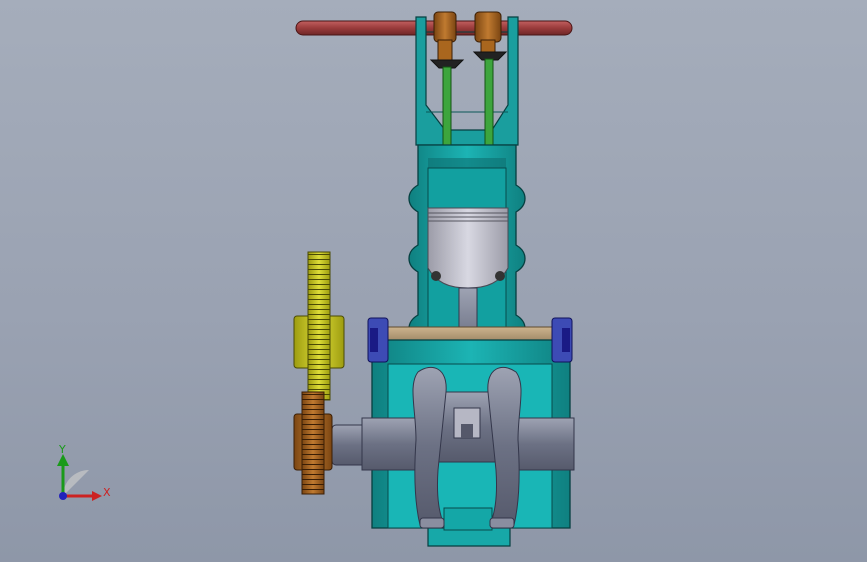 This screenshot has width=867, height=562. I want to click on x-axis-label: X, so click(107, 492).